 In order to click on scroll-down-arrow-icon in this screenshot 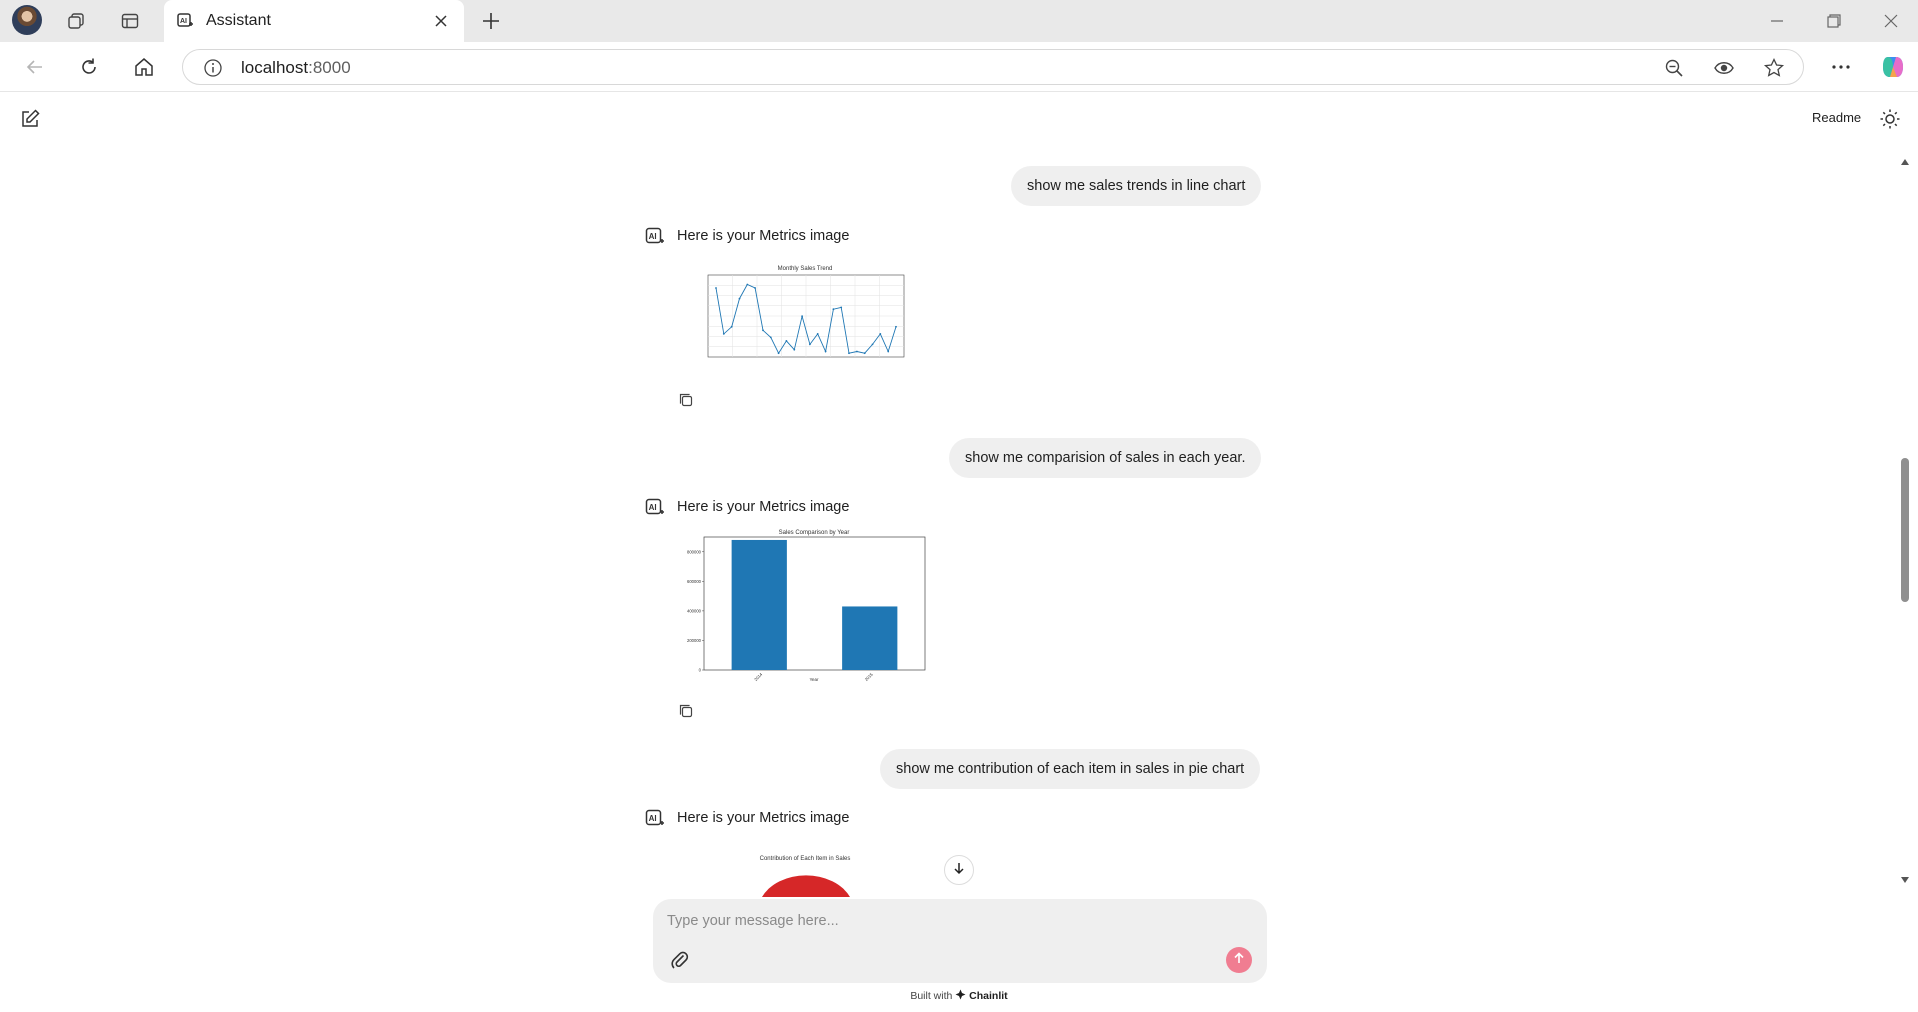, I will do `click(1905, 880)`.